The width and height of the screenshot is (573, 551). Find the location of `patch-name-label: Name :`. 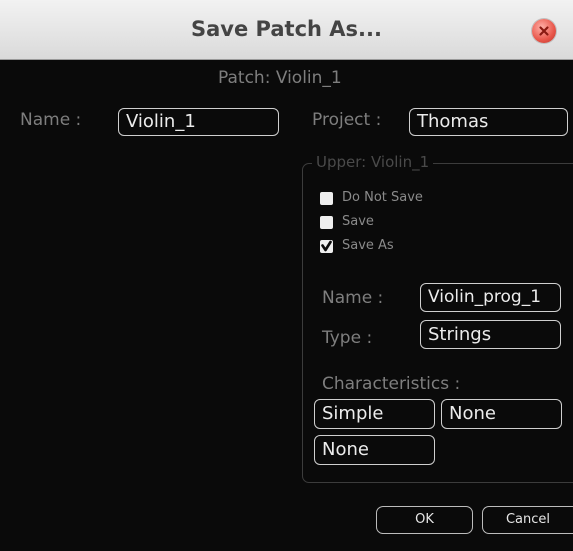

patch-name-label: Name : is located at coordinates (51, 120).